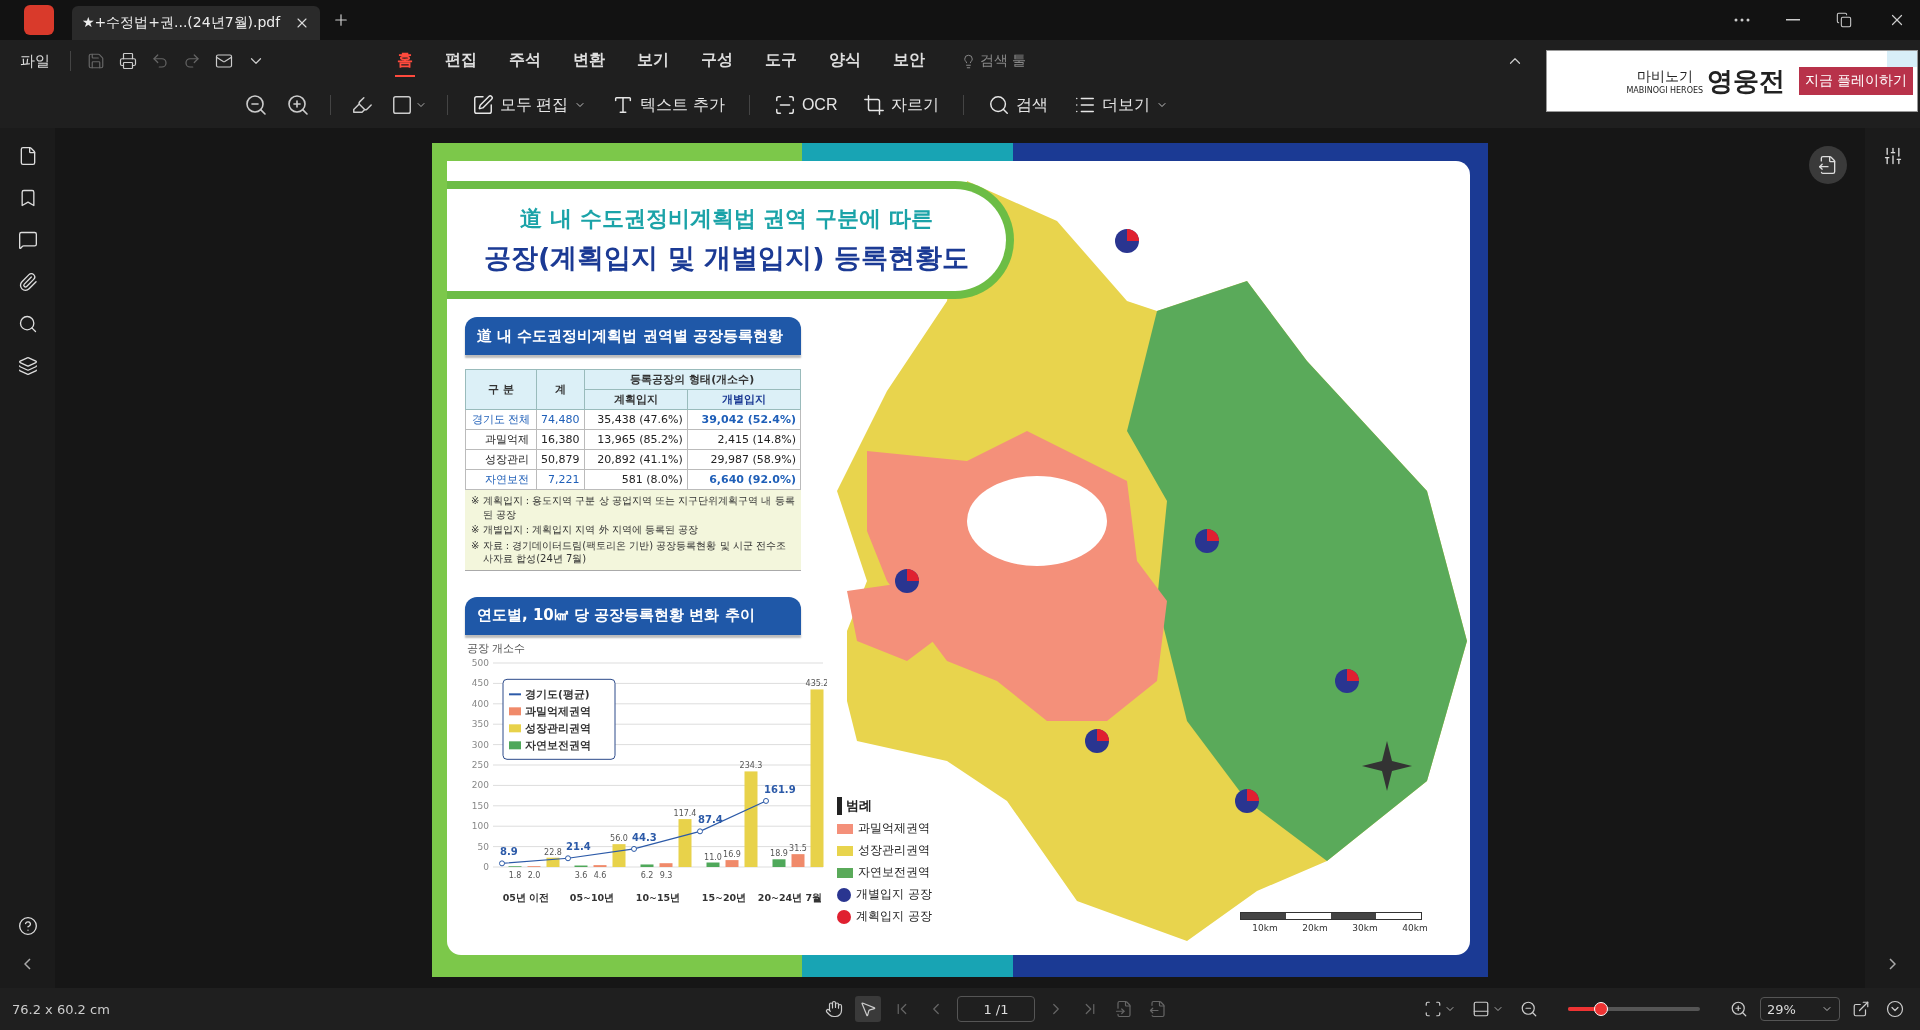 Image resolution: width=1920 pixels, height=1030 pixels. Describe the element at coordinates (798, 848) in the screenshot. I see `data-label: 31.5` at that location.